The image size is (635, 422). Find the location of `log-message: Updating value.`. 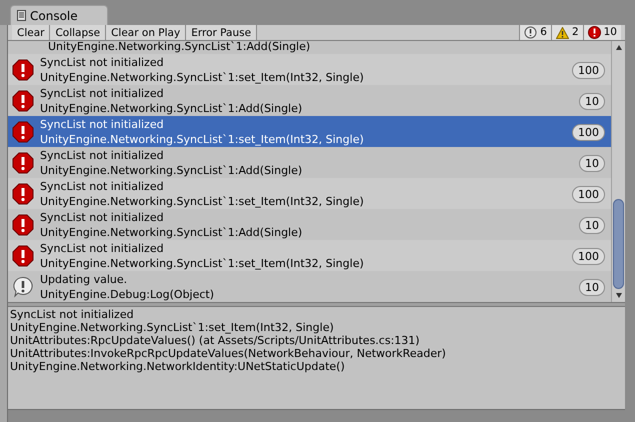

log-message: Updating value. is located at coordinates (84, 279).